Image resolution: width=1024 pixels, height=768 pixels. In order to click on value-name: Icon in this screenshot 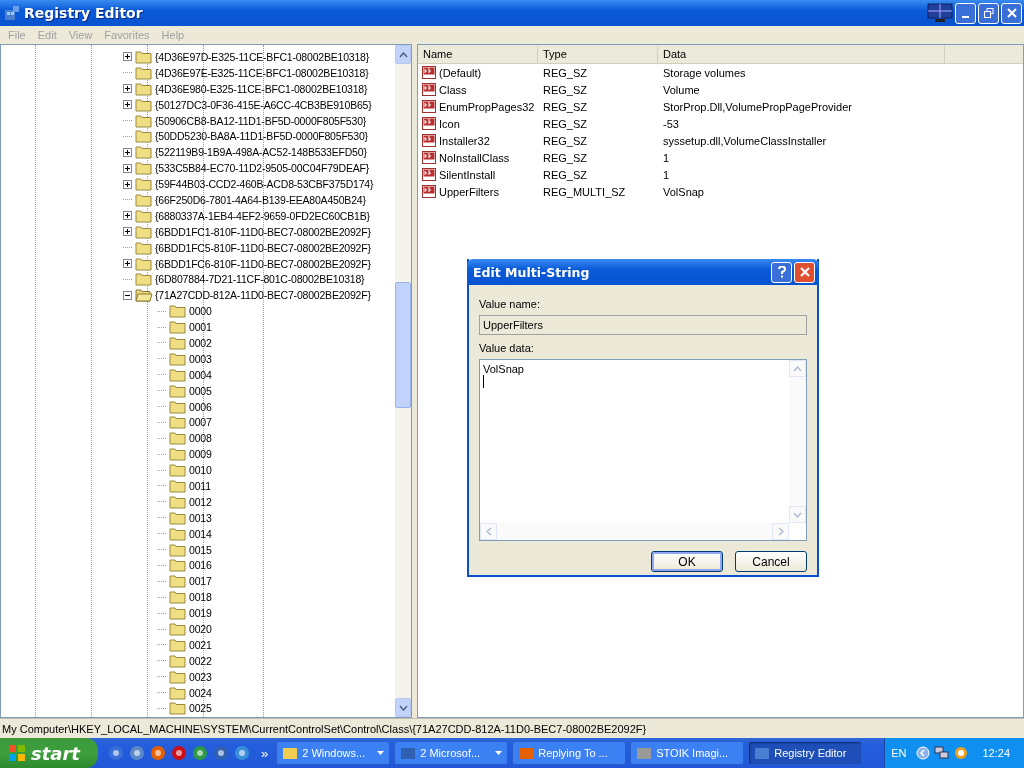, I will do `click(449, 123)`.